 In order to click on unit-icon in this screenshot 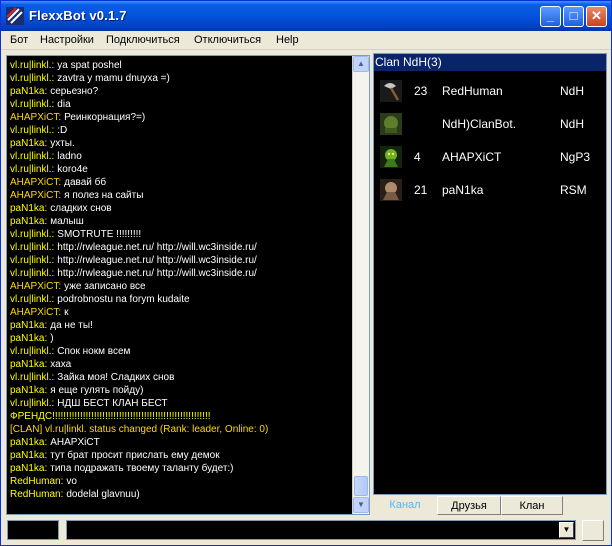, I will do `click(391, 190)`.